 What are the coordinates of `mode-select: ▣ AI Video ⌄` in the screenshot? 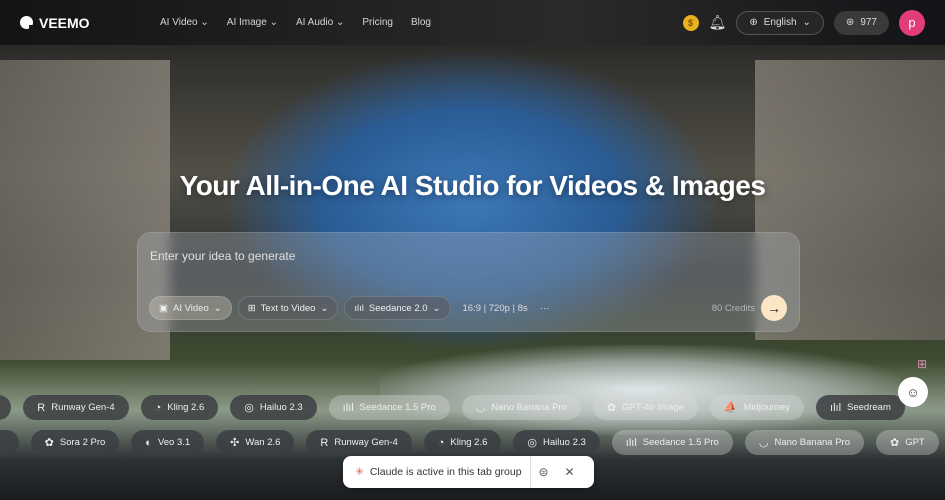 It's located at (190, 308).